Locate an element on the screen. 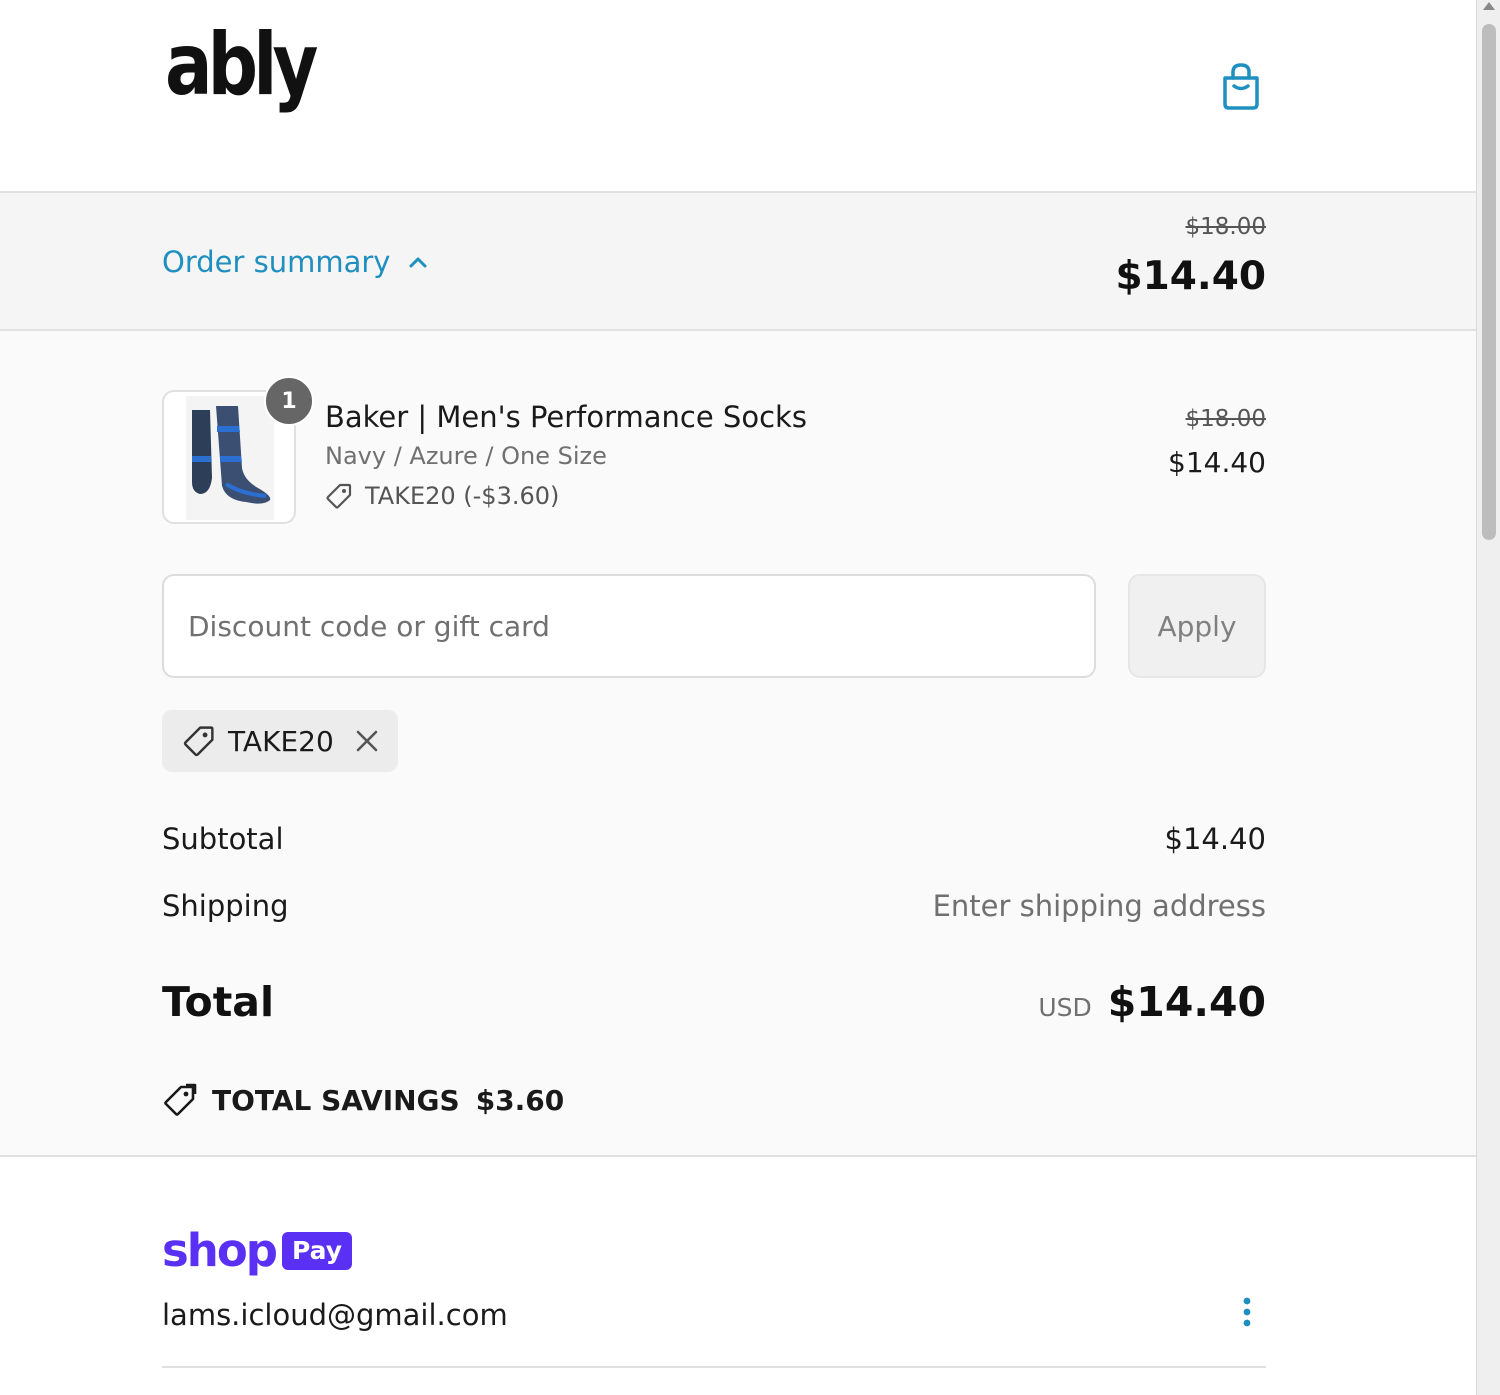  more-options-icon is located at coordinates (1247, 1314).